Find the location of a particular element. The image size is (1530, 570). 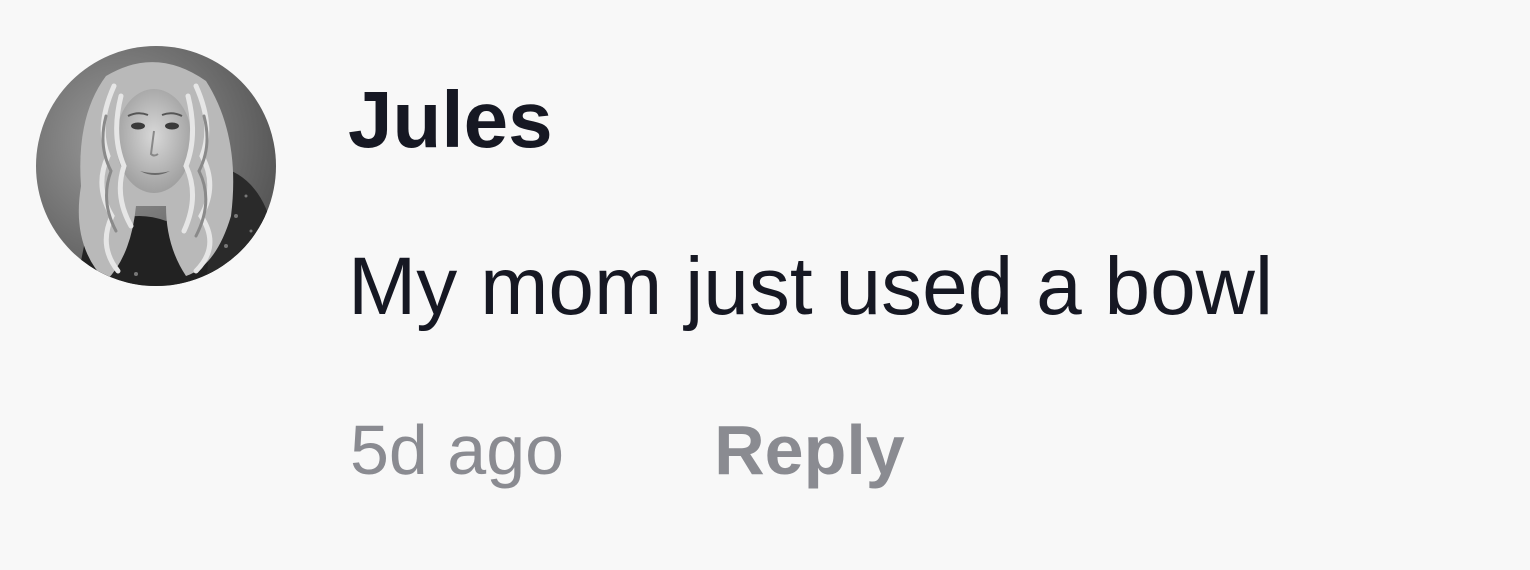

avatar is located at coordinates (156, 166).